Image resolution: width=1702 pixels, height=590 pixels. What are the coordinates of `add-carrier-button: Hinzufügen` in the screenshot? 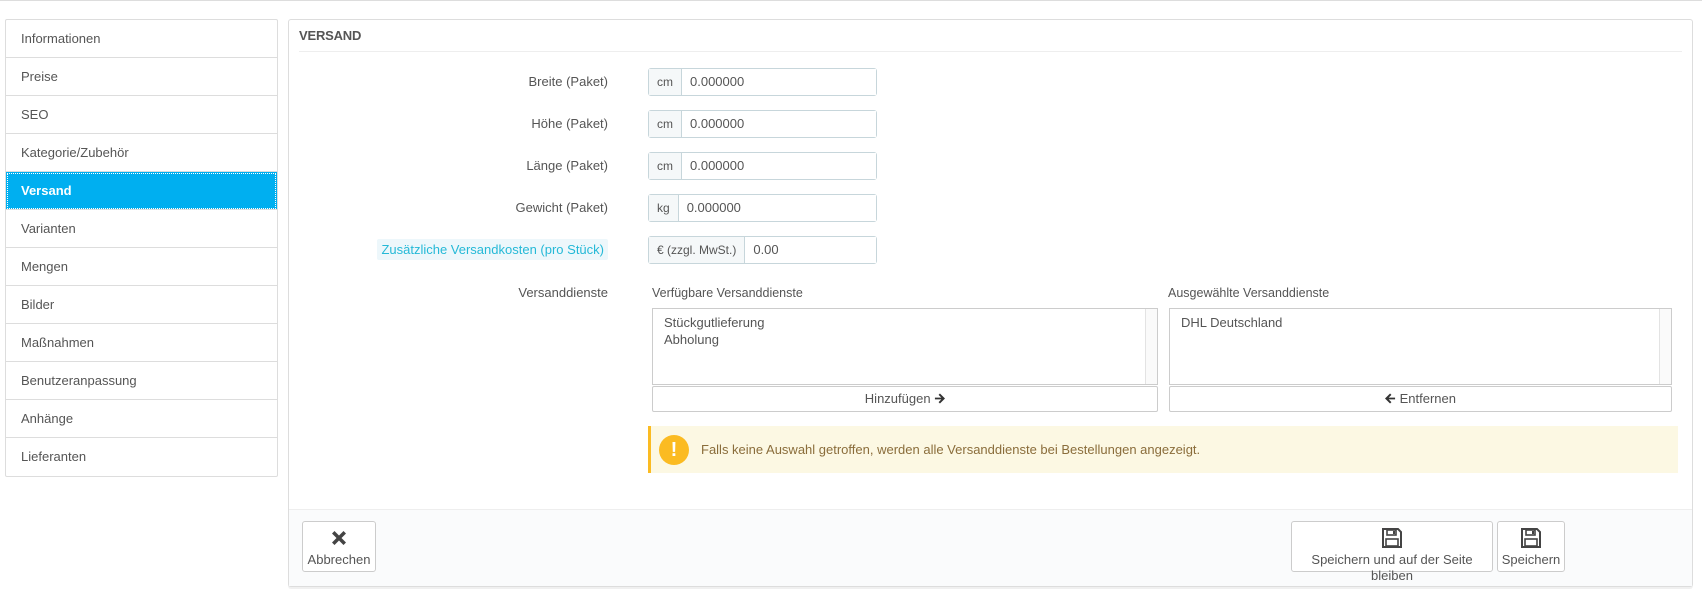 It's located at (905, 399).